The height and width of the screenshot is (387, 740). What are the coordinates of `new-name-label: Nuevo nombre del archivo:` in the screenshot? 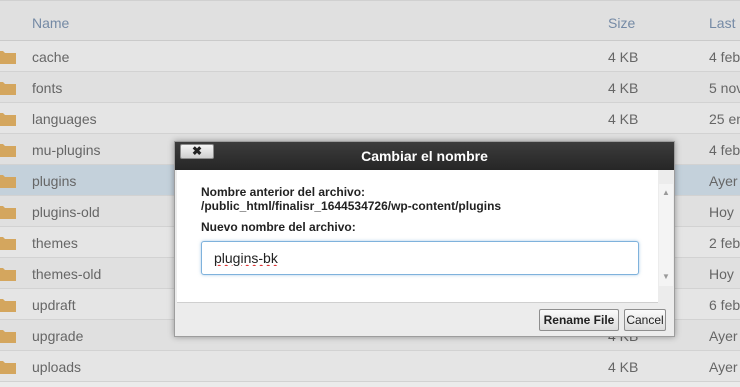 It's located at (278, 227).